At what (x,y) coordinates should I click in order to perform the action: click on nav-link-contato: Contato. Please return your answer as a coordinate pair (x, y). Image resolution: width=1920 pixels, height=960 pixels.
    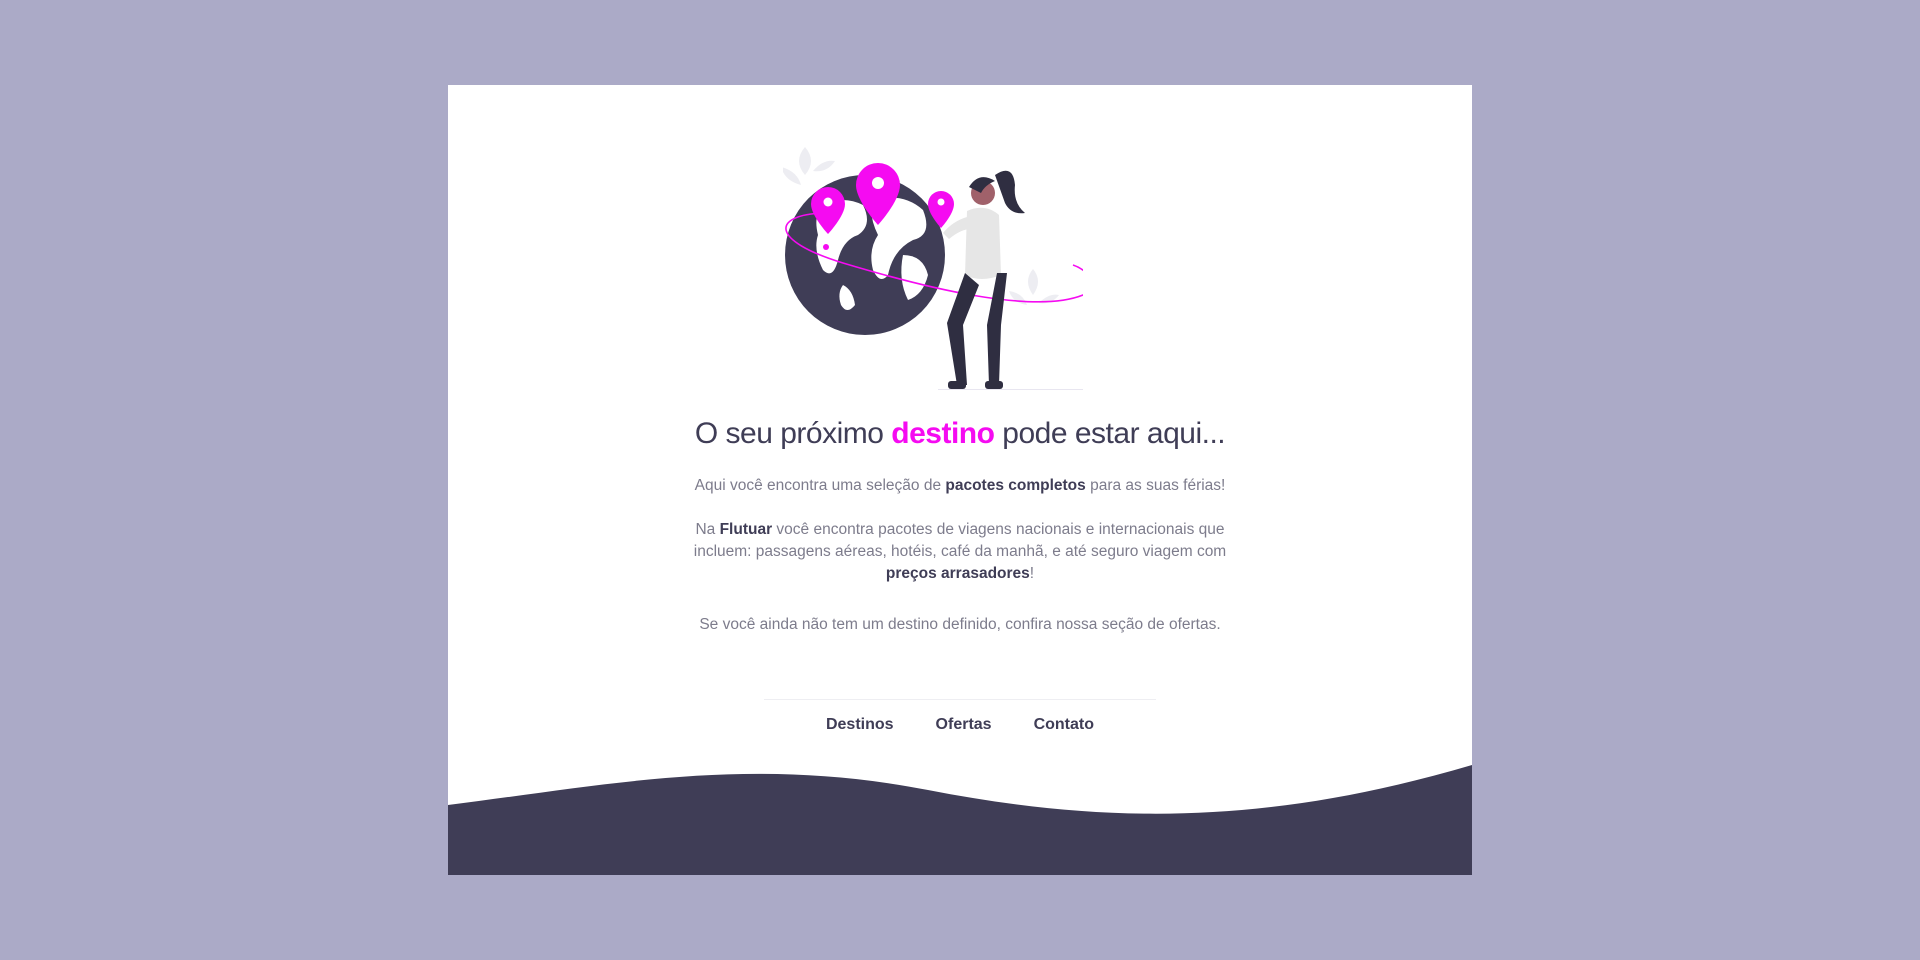
    Looking at the image, I should click on (1064, 725).